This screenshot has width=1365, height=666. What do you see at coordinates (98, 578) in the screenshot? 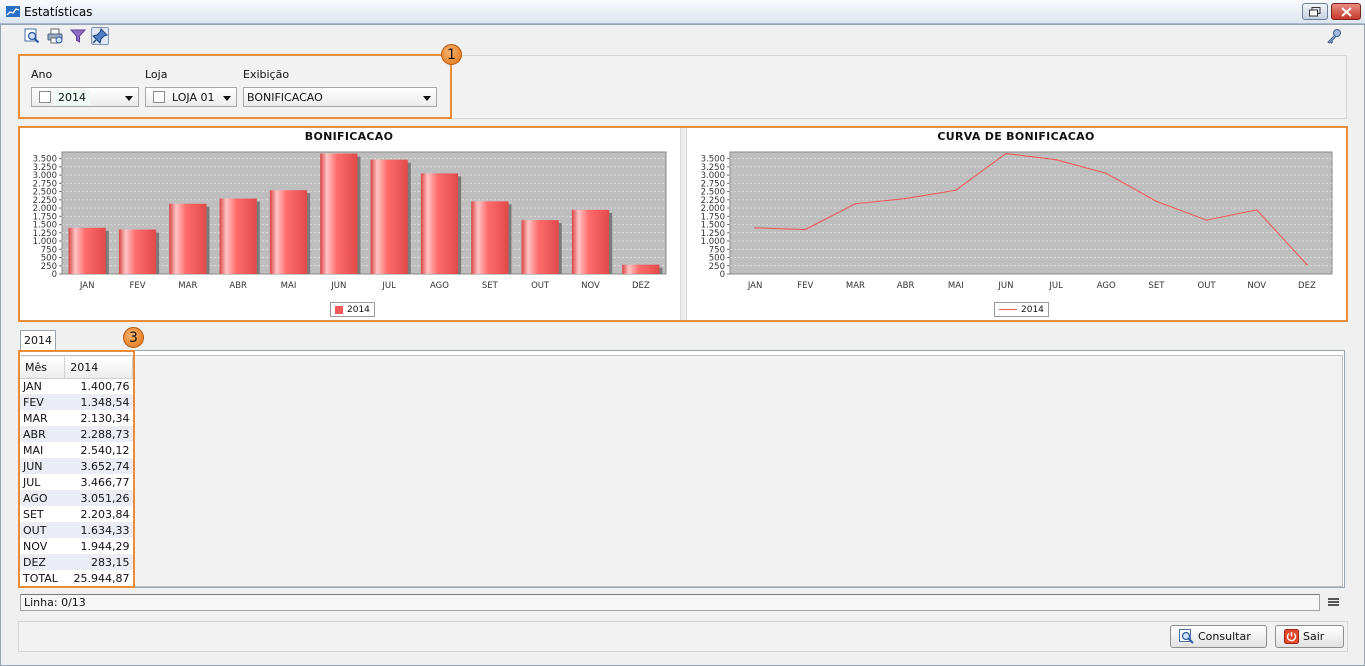
I see `value-cell: 25.944,87` at bounding box center [98, 578].